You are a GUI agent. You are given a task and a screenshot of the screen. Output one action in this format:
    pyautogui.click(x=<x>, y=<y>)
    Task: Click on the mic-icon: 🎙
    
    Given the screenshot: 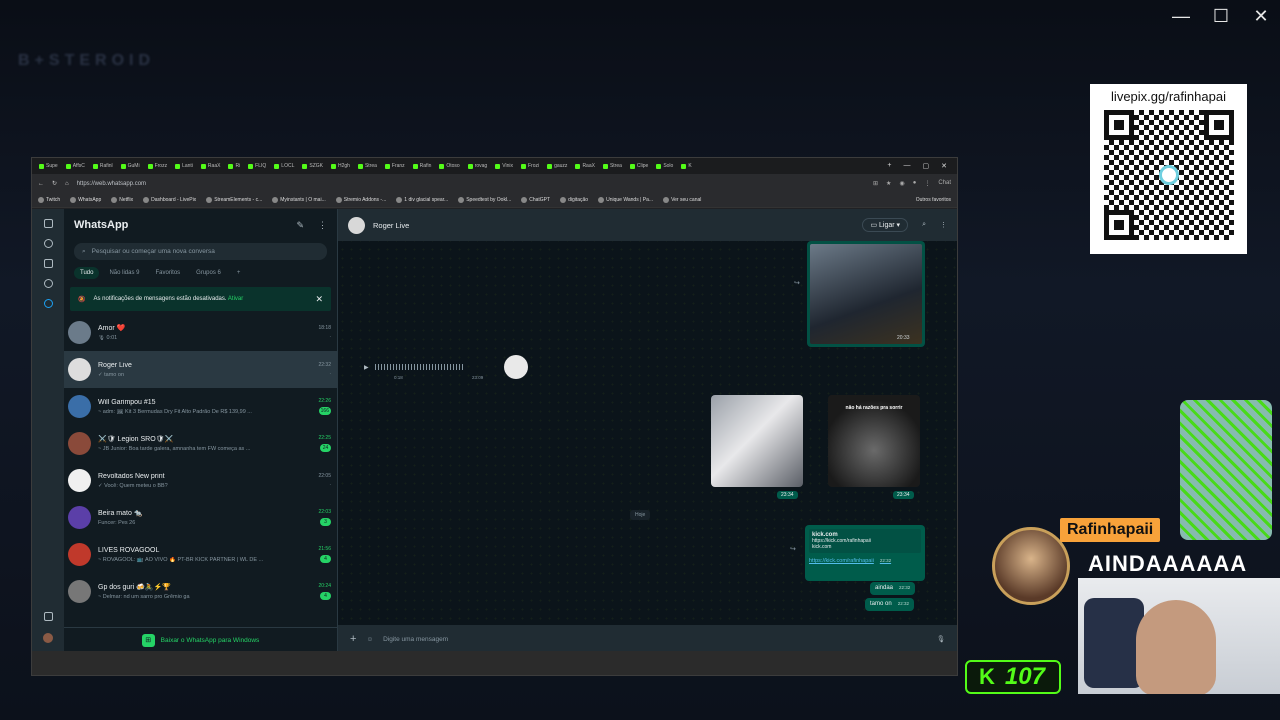 What is the action you would take?
    pyautogui.click(x=941, y=639)
    